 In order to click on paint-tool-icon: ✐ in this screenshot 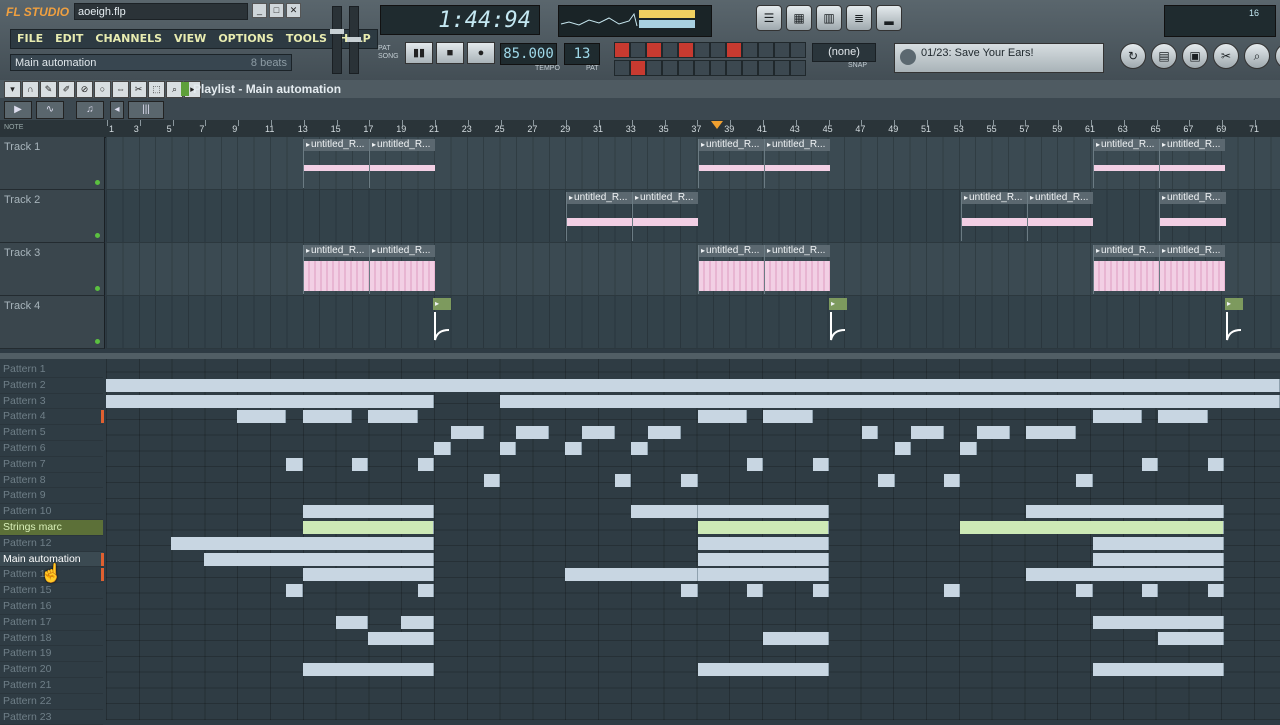, I will do `click(66, 89)`.